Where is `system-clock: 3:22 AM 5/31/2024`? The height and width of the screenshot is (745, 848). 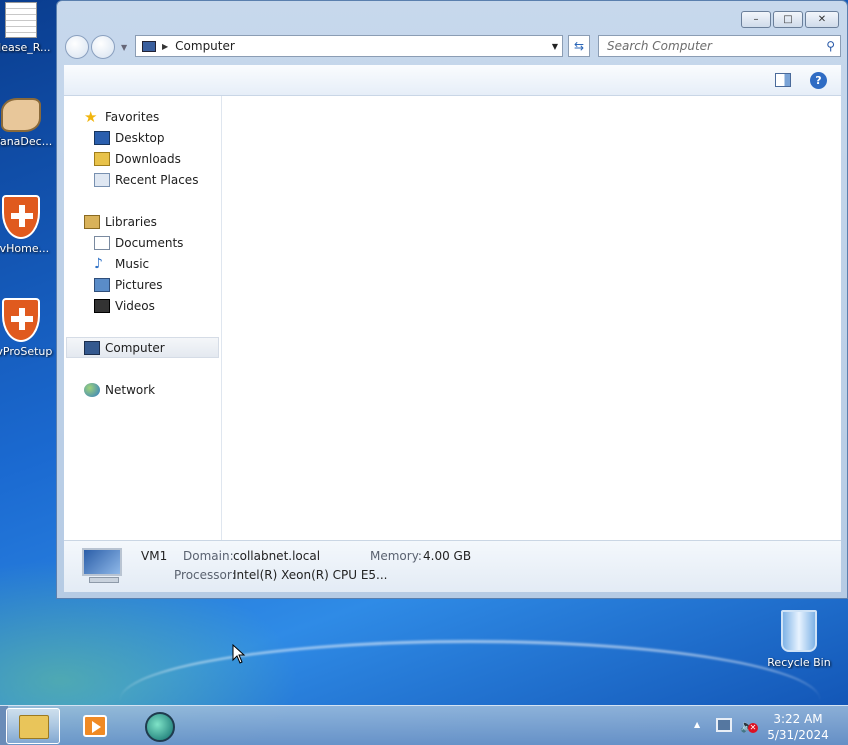 system-clock: 3:22 AM 5/31/2024 is located at coordinates (798, 727).